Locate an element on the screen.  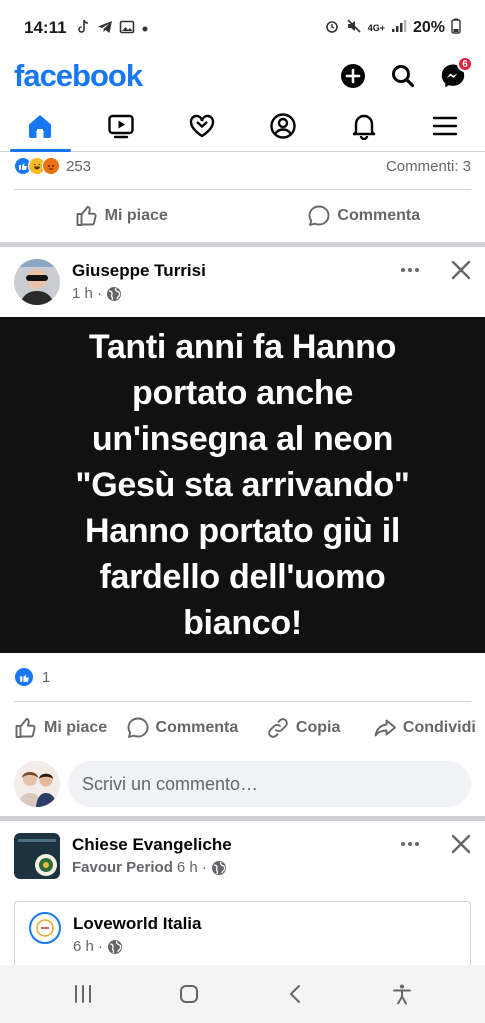
status-time: 14:11 is located at coordinates (45, 27).